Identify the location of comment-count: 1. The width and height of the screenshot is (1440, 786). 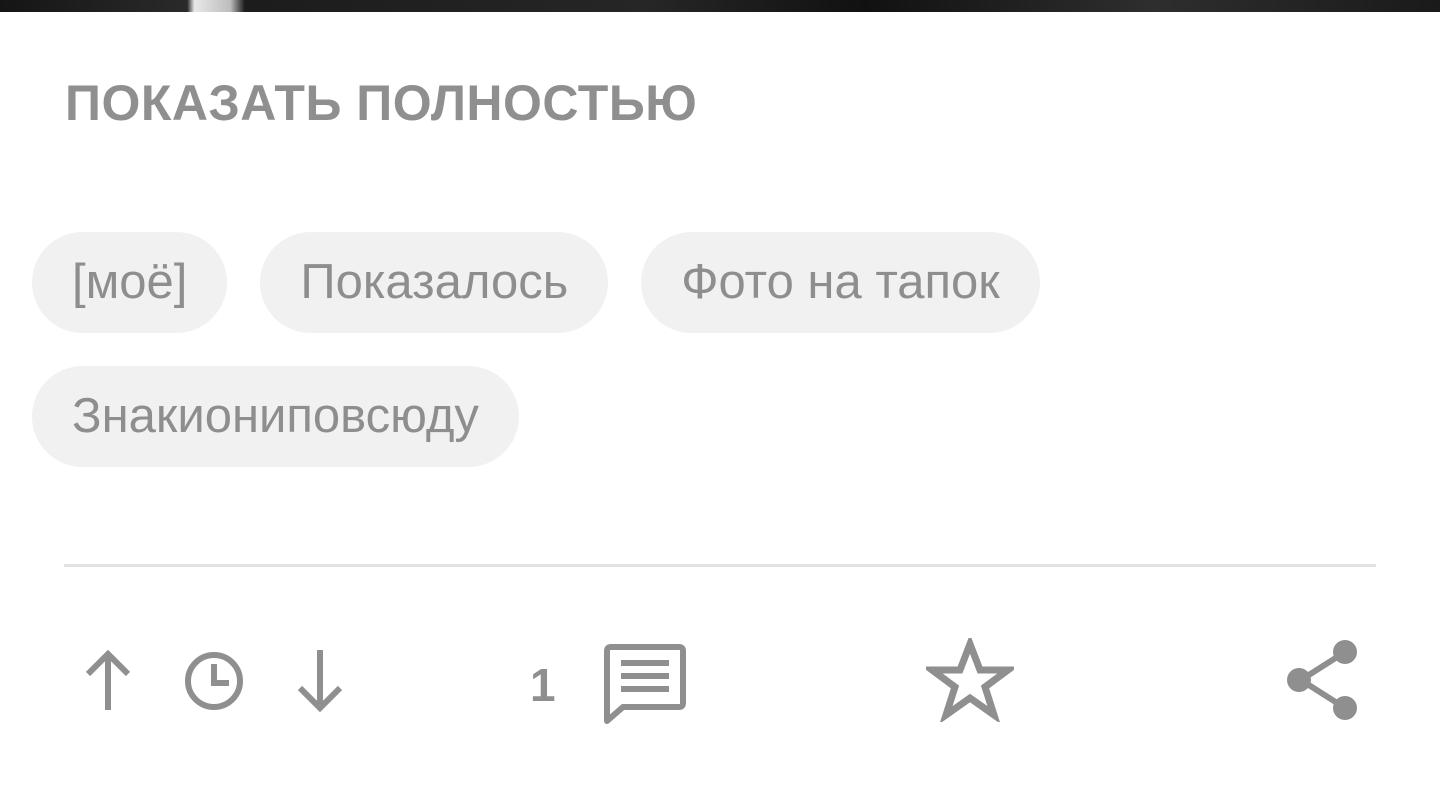
(543, 685).